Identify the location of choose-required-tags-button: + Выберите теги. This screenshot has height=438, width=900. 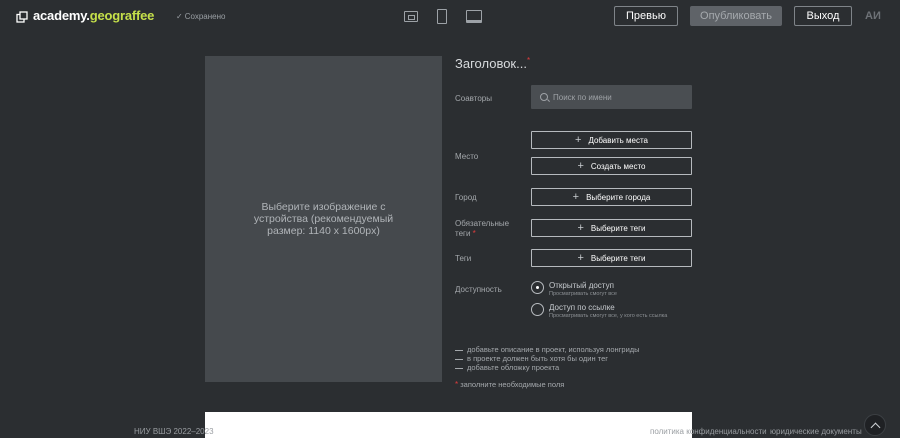
(611, 228).